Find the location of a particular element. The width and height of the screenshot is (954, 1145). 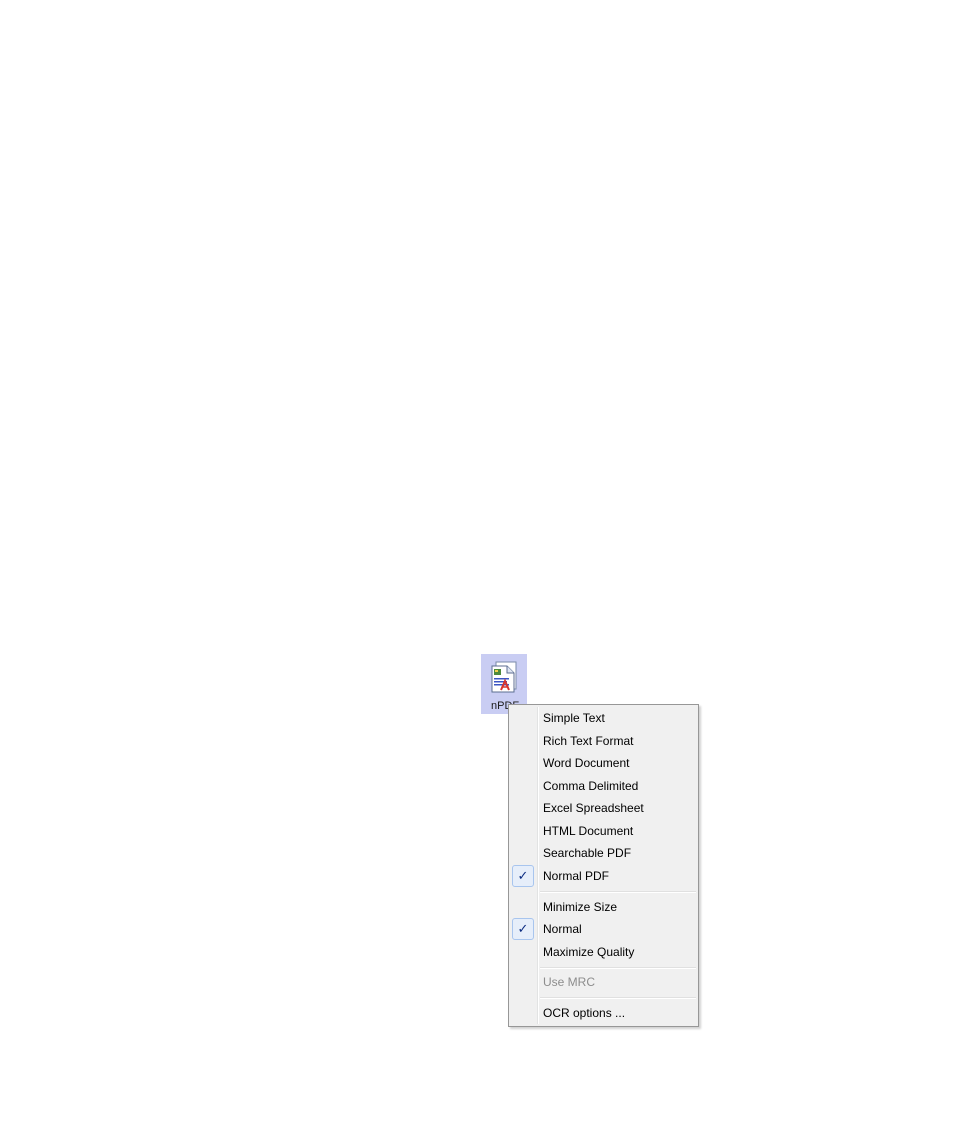

menu-item-maximize-quality: Maximize Quality is located at coordinates (603, 952).